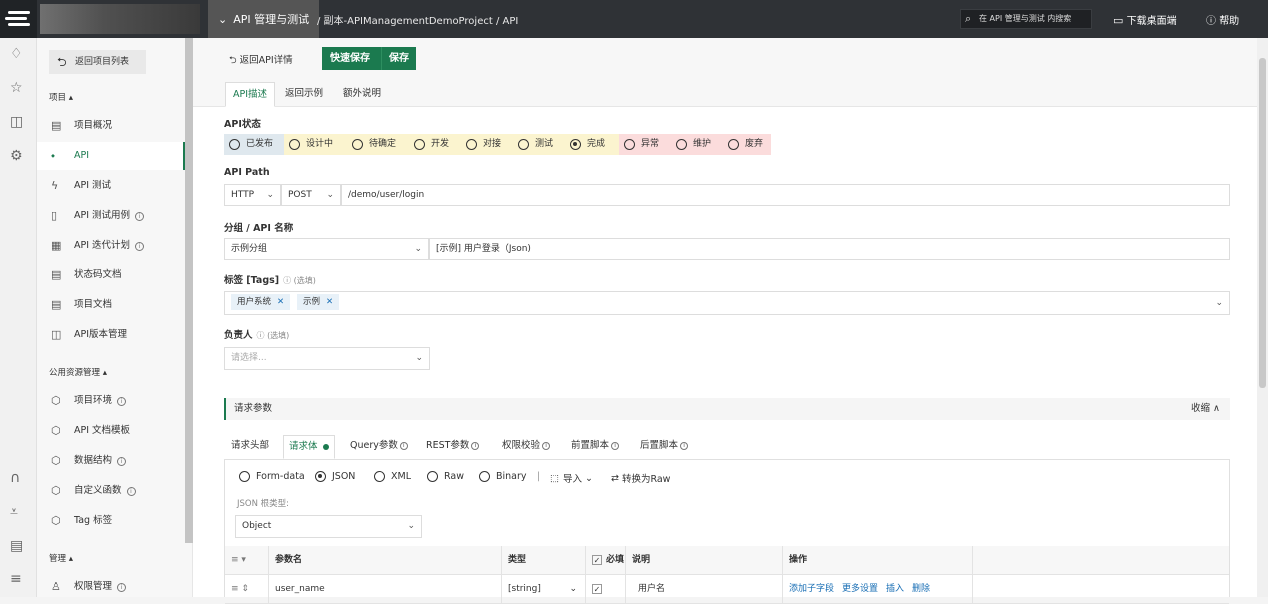 The image size is (1268, 604). What do you see at coordinates (254, 144) in the screenshot?
I see `status-published: 已发布` at bounding box center [254, 144].